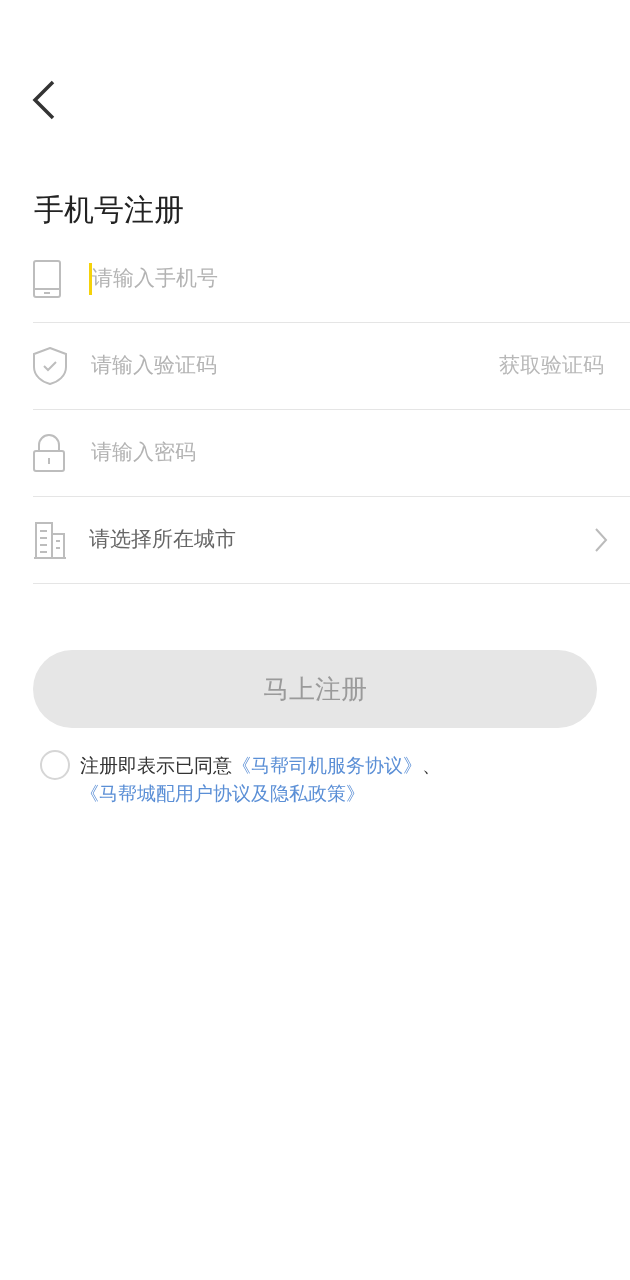  What do you see at coordinates (601, 540) in the screenshot?
I see `chevron-right-icon` at bounding box center [601, 540].